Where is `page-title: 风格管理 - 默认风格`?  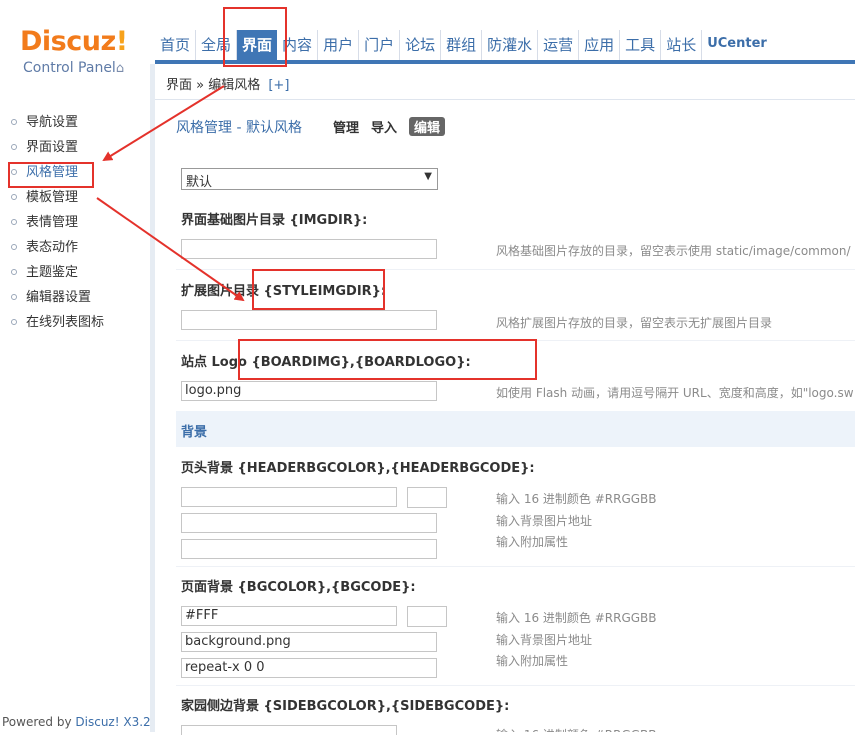 page-title: 风格管理 - 默认风格 is located at coordinates (239, 128).